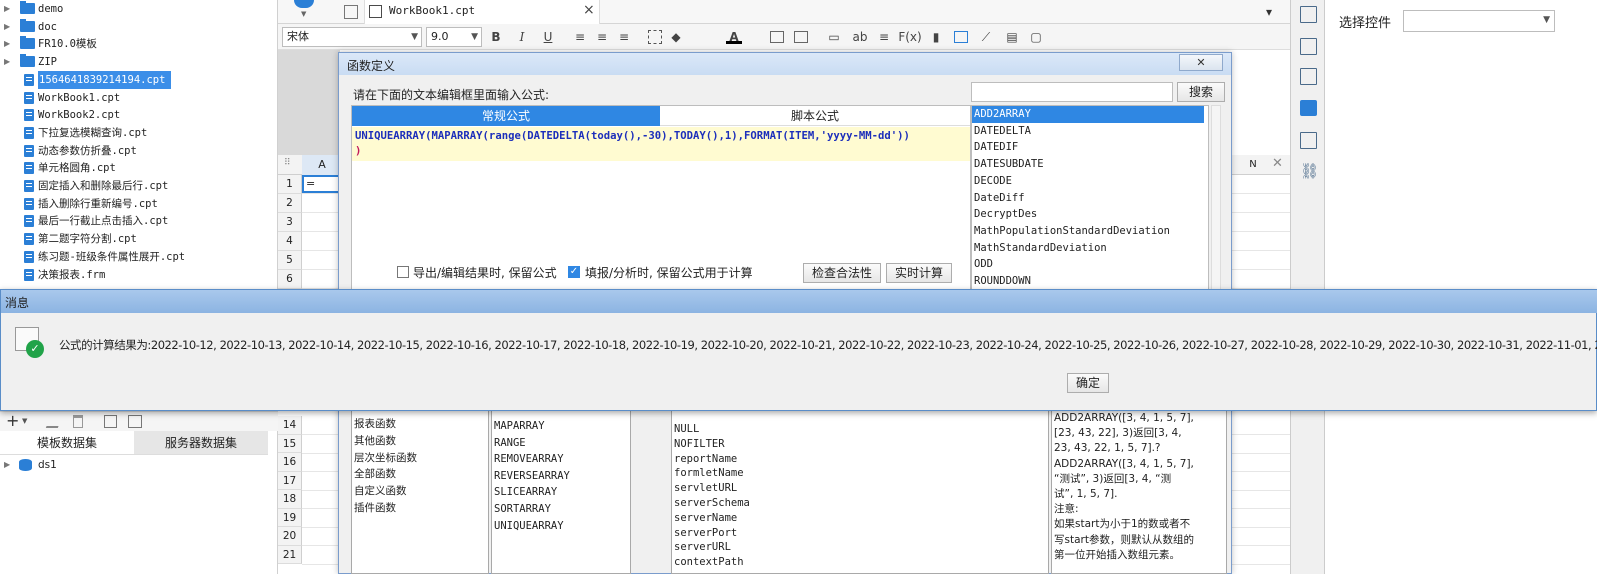 The image size is (1597, 574). I want to click on subreport-icon: ▤, so click(1012, 37).